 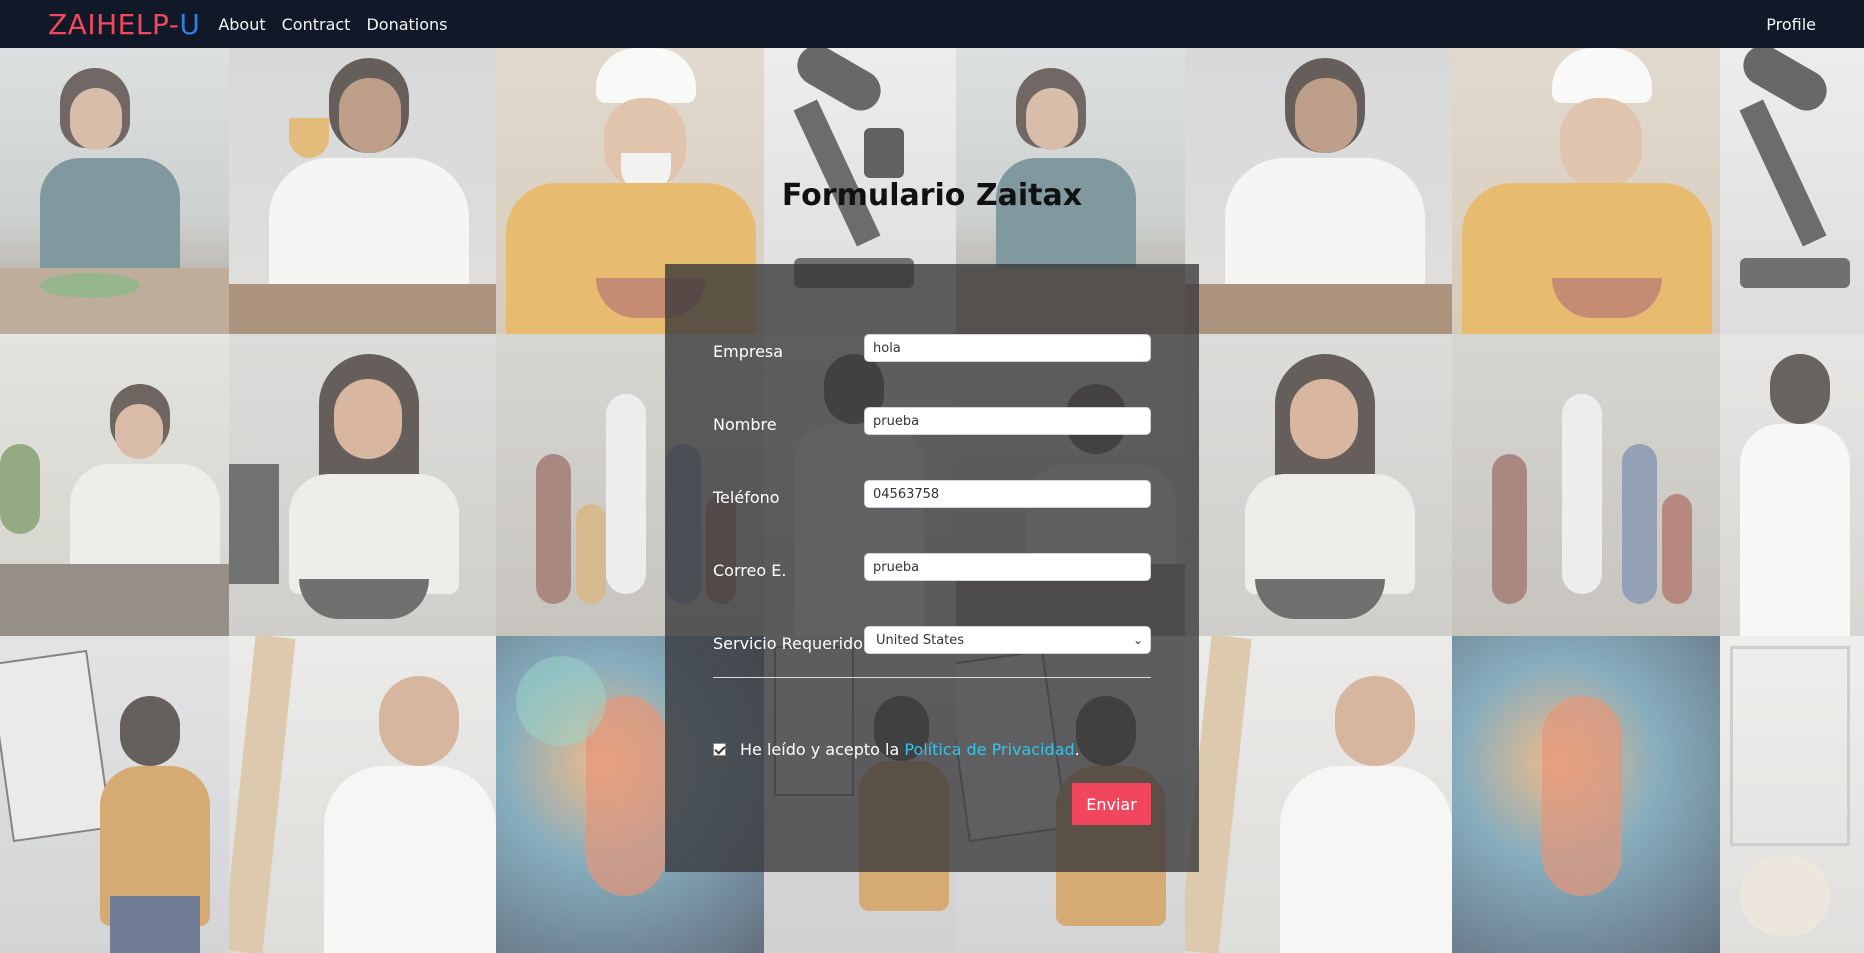 I want to click on form-divider, so click(x=932, y=677).